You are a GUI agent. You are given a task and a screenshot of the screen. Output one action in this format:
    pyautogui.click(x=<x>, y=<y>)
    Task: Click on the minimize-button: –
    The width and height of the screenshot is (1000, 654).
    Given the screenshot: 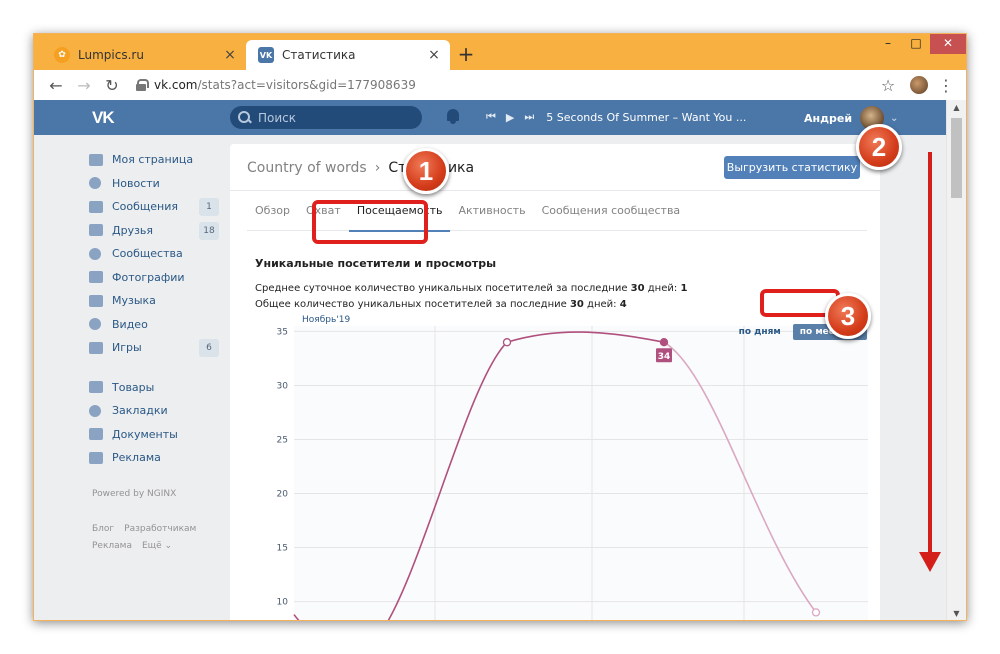 What is the action you would take?
    pyautogui.click(x=888, y=44)
    